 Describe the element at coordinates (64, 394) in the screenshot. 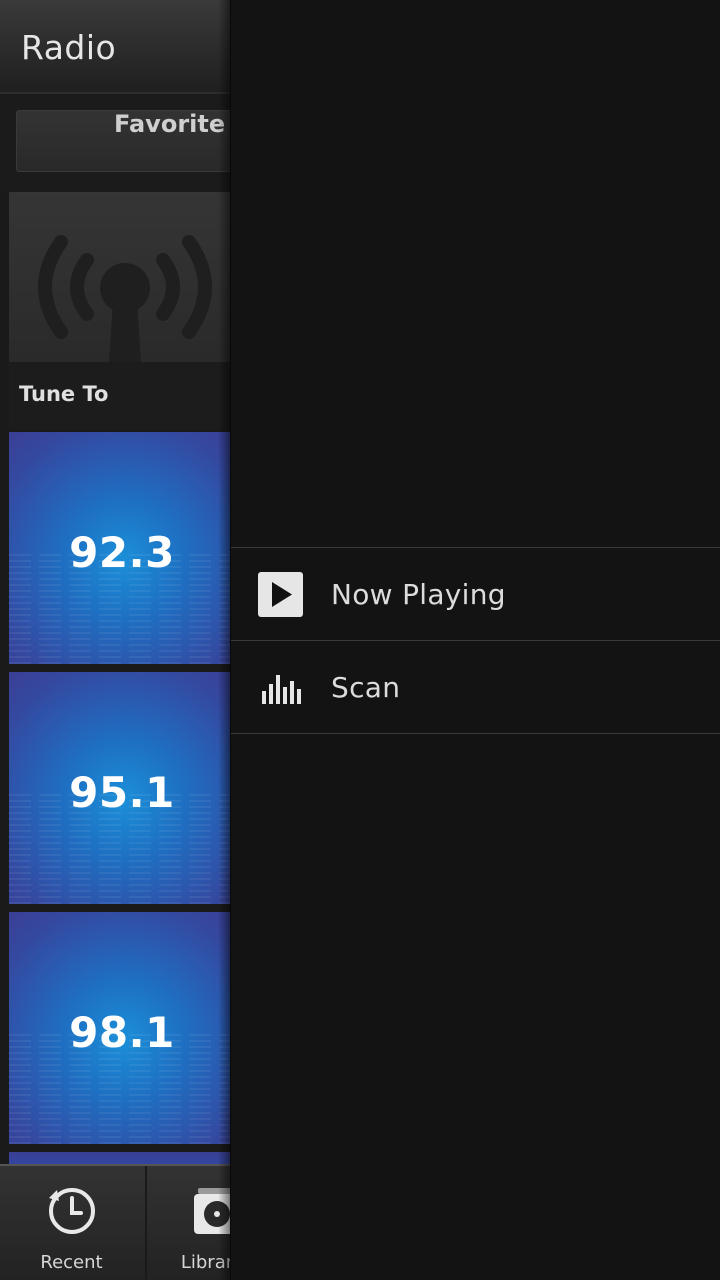

I see `tune-to-label: Tune To` at that location.